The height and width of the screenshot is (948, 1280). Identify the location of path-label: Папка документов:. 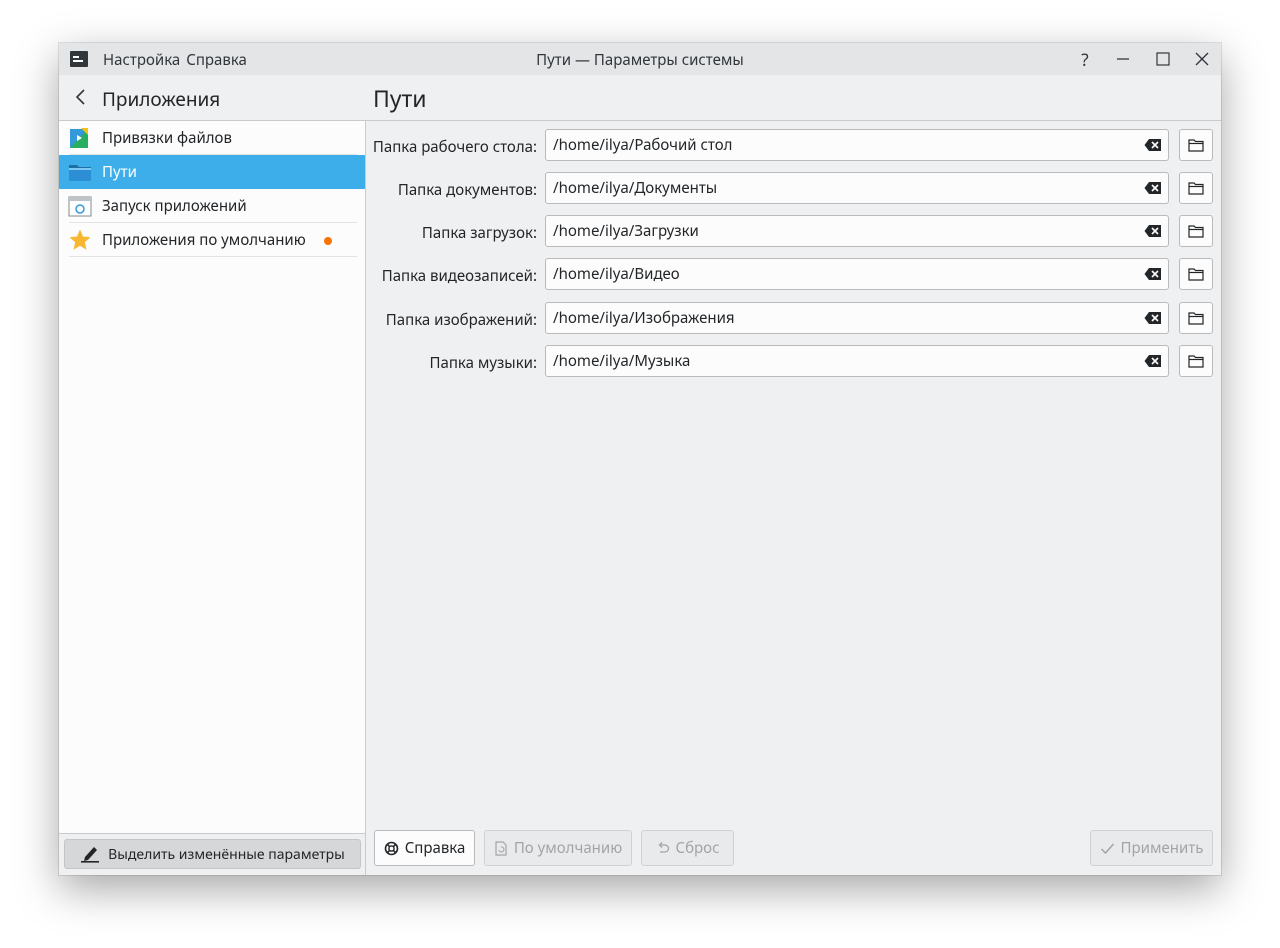
(467, 190).